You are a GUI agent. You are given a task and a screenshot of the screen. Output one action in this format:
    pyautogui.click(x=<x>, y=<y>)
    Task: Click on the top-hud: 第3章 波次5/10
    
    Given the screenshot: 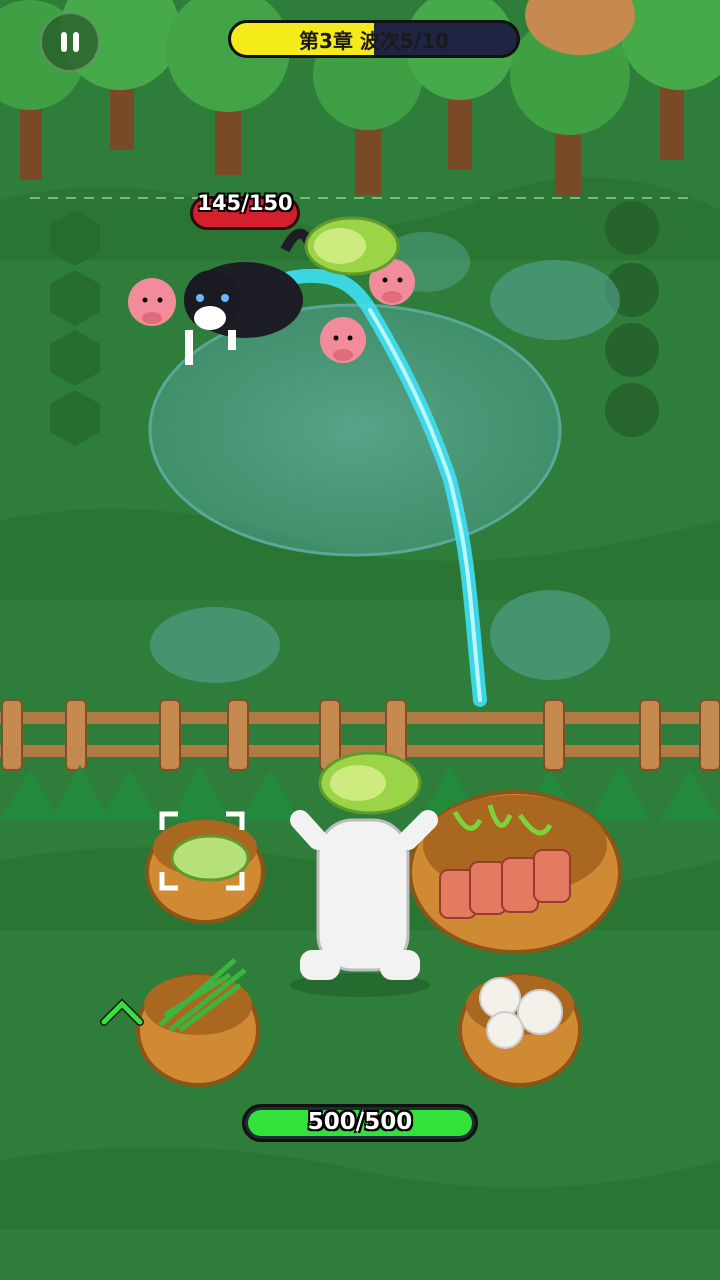 What is the action you would take?
    pyautogui.click(x=360, y=40)
    